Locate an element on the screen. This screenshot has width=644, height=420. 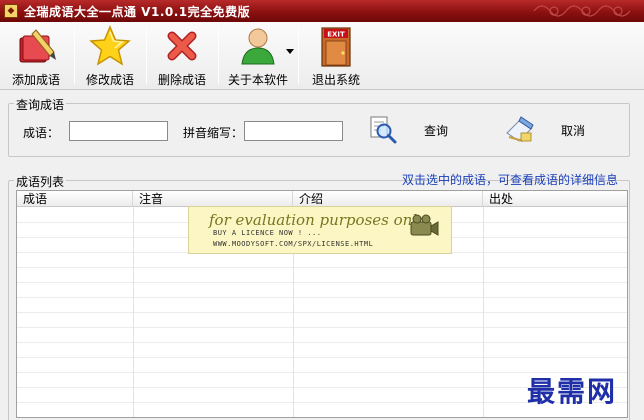
pinyin-input is located at coordinates (293, 131).